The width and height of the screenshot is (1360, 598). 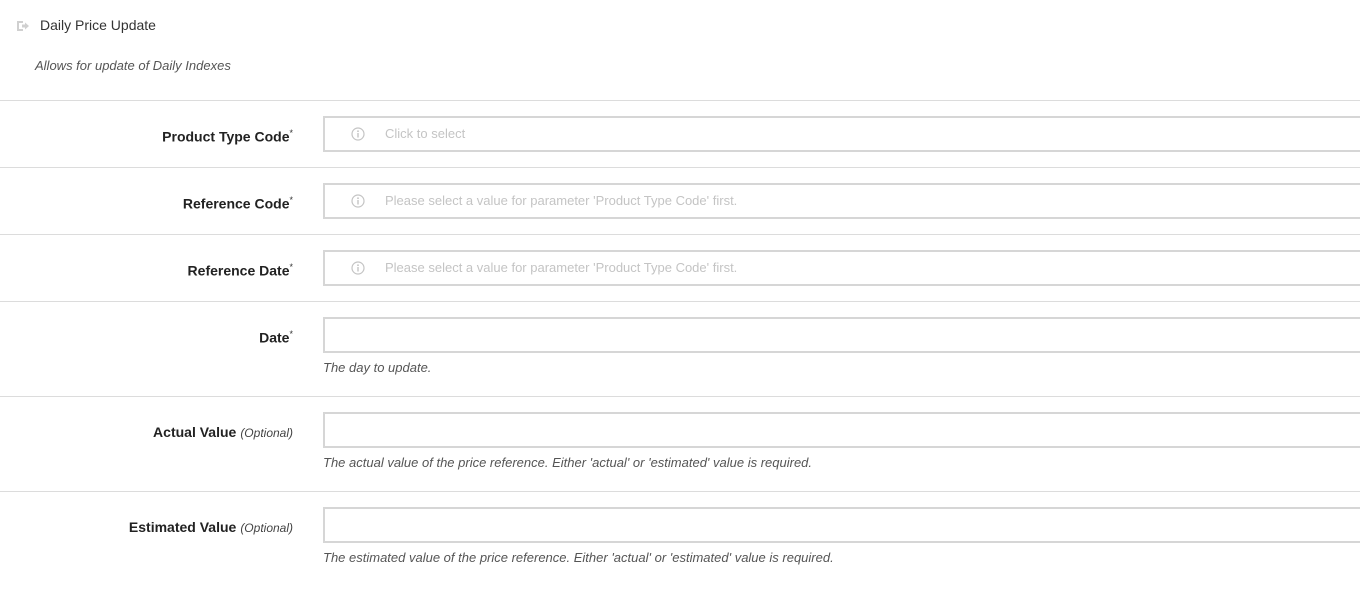 I want to click on field-label: Product Type Code*, so click(x=227, y=136).